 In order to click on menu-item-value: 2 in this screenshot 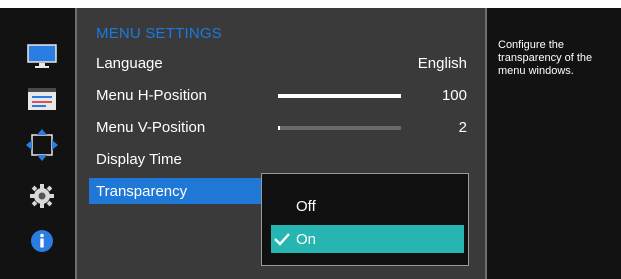, I will do `click(462, 127)`.